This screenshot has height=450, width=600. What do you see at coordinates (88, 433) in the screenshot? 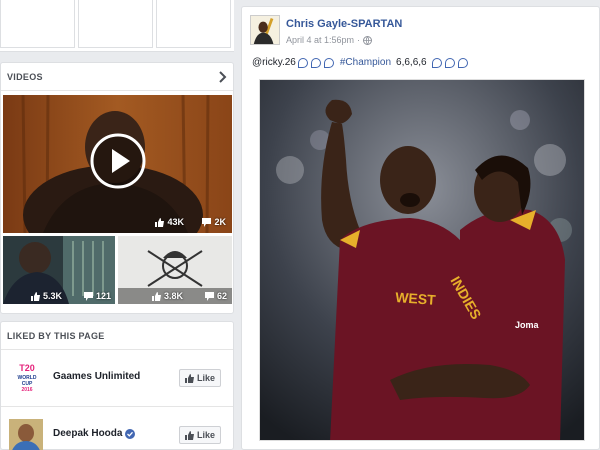
I see `liked-page-name-text: Deepak Hooda` at bounding box center [88, 433].